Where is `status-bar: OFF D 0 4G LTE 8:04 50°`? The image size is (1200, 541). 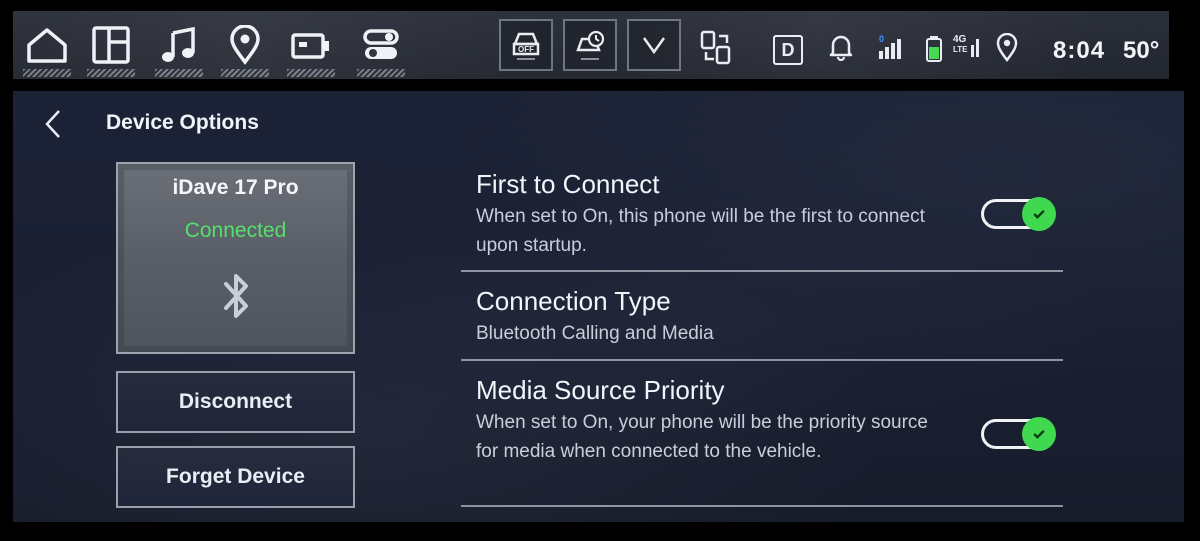 status-bar: OFF D 0 4G LTE 8:04 50° is located at coordinates (591, 45).